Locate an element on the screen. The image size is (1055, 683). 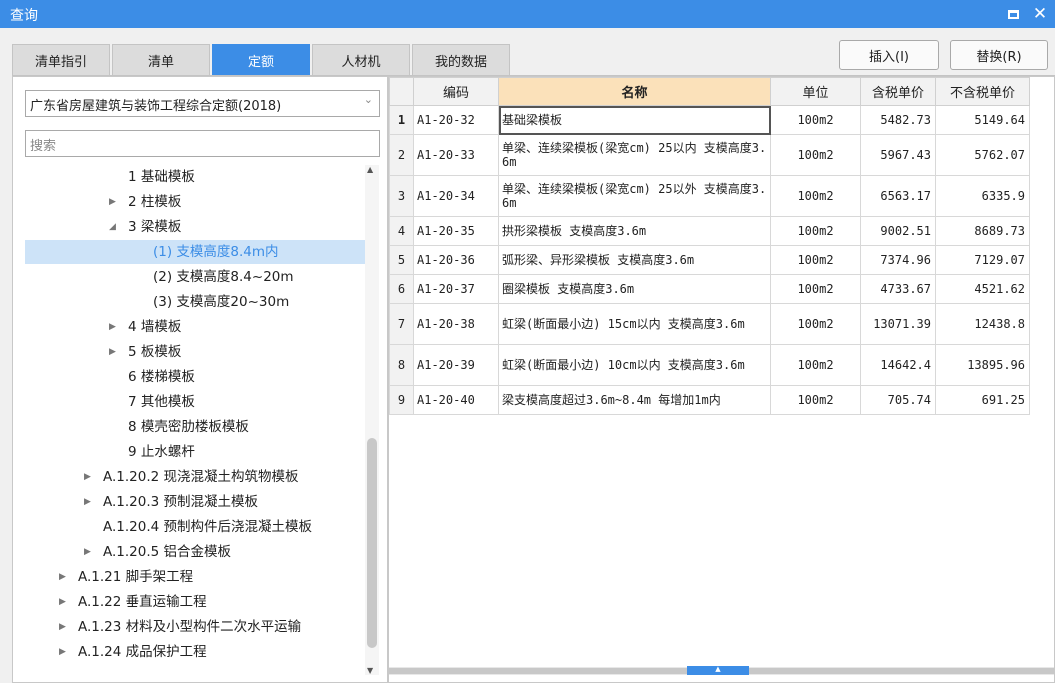
tree-item: ▶ 2 柱模板 is located at coordinates (189, 202).